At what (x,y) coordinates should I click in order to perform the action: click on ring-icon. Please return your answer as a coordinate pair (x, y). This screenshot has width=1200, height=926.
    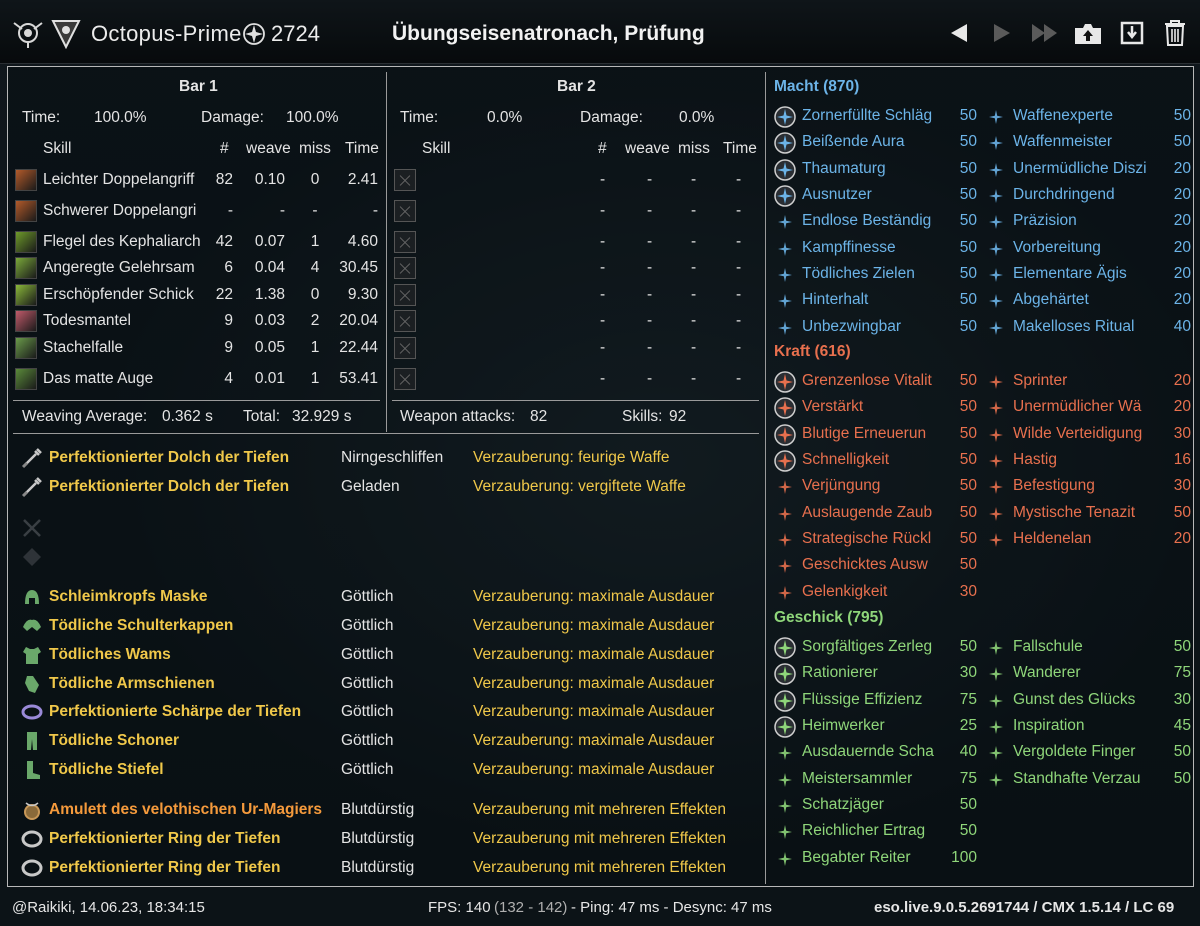
    Looking at the image, I should click on (32, 868).